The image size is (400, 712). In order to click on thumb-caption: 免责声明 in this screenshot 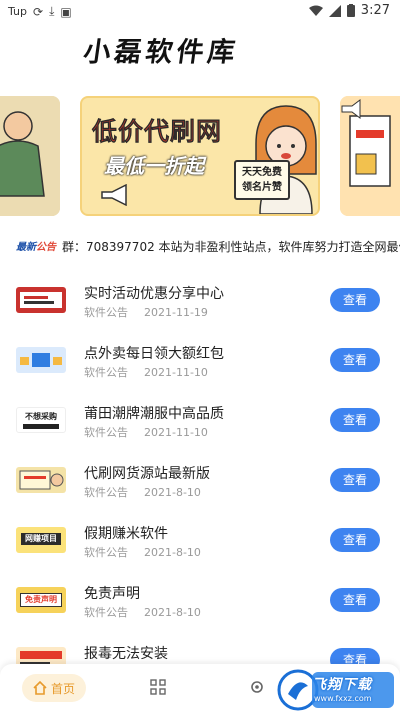, I will do `click(41, 600)`.